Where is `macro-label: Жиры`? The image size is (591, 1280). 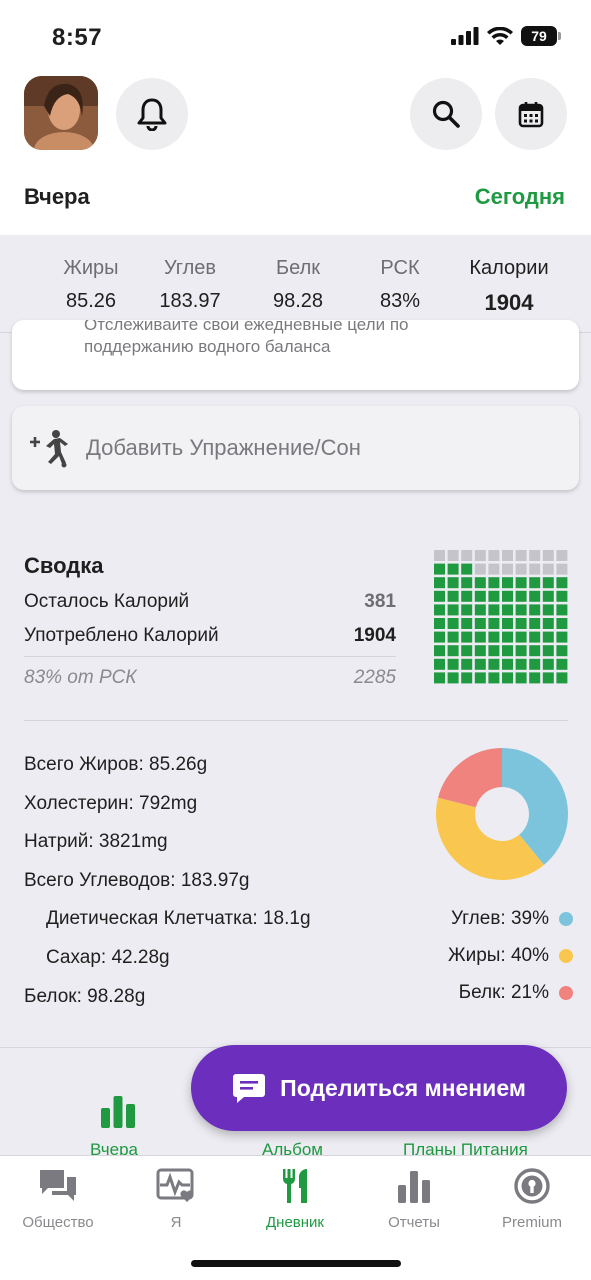 macro-label: Жиры is located at coordinates (91, 268).